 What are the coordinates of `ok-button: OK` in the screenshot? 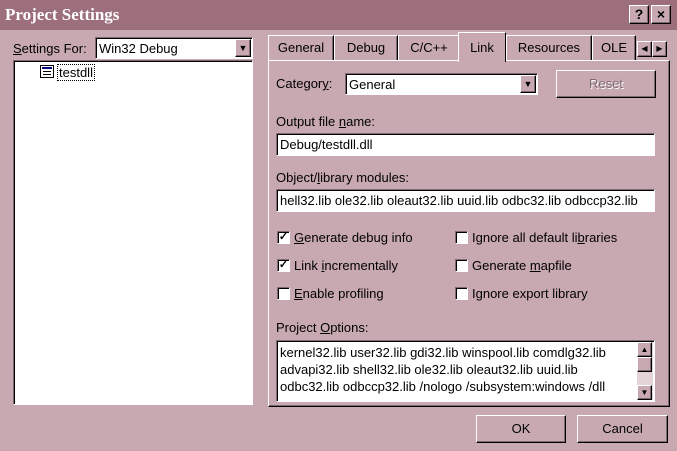 It's located at (521, 429).